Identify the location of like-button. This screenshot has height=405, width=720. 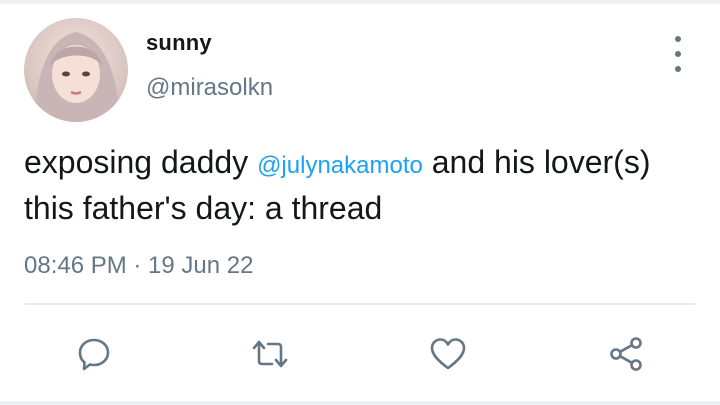
(448, 354).